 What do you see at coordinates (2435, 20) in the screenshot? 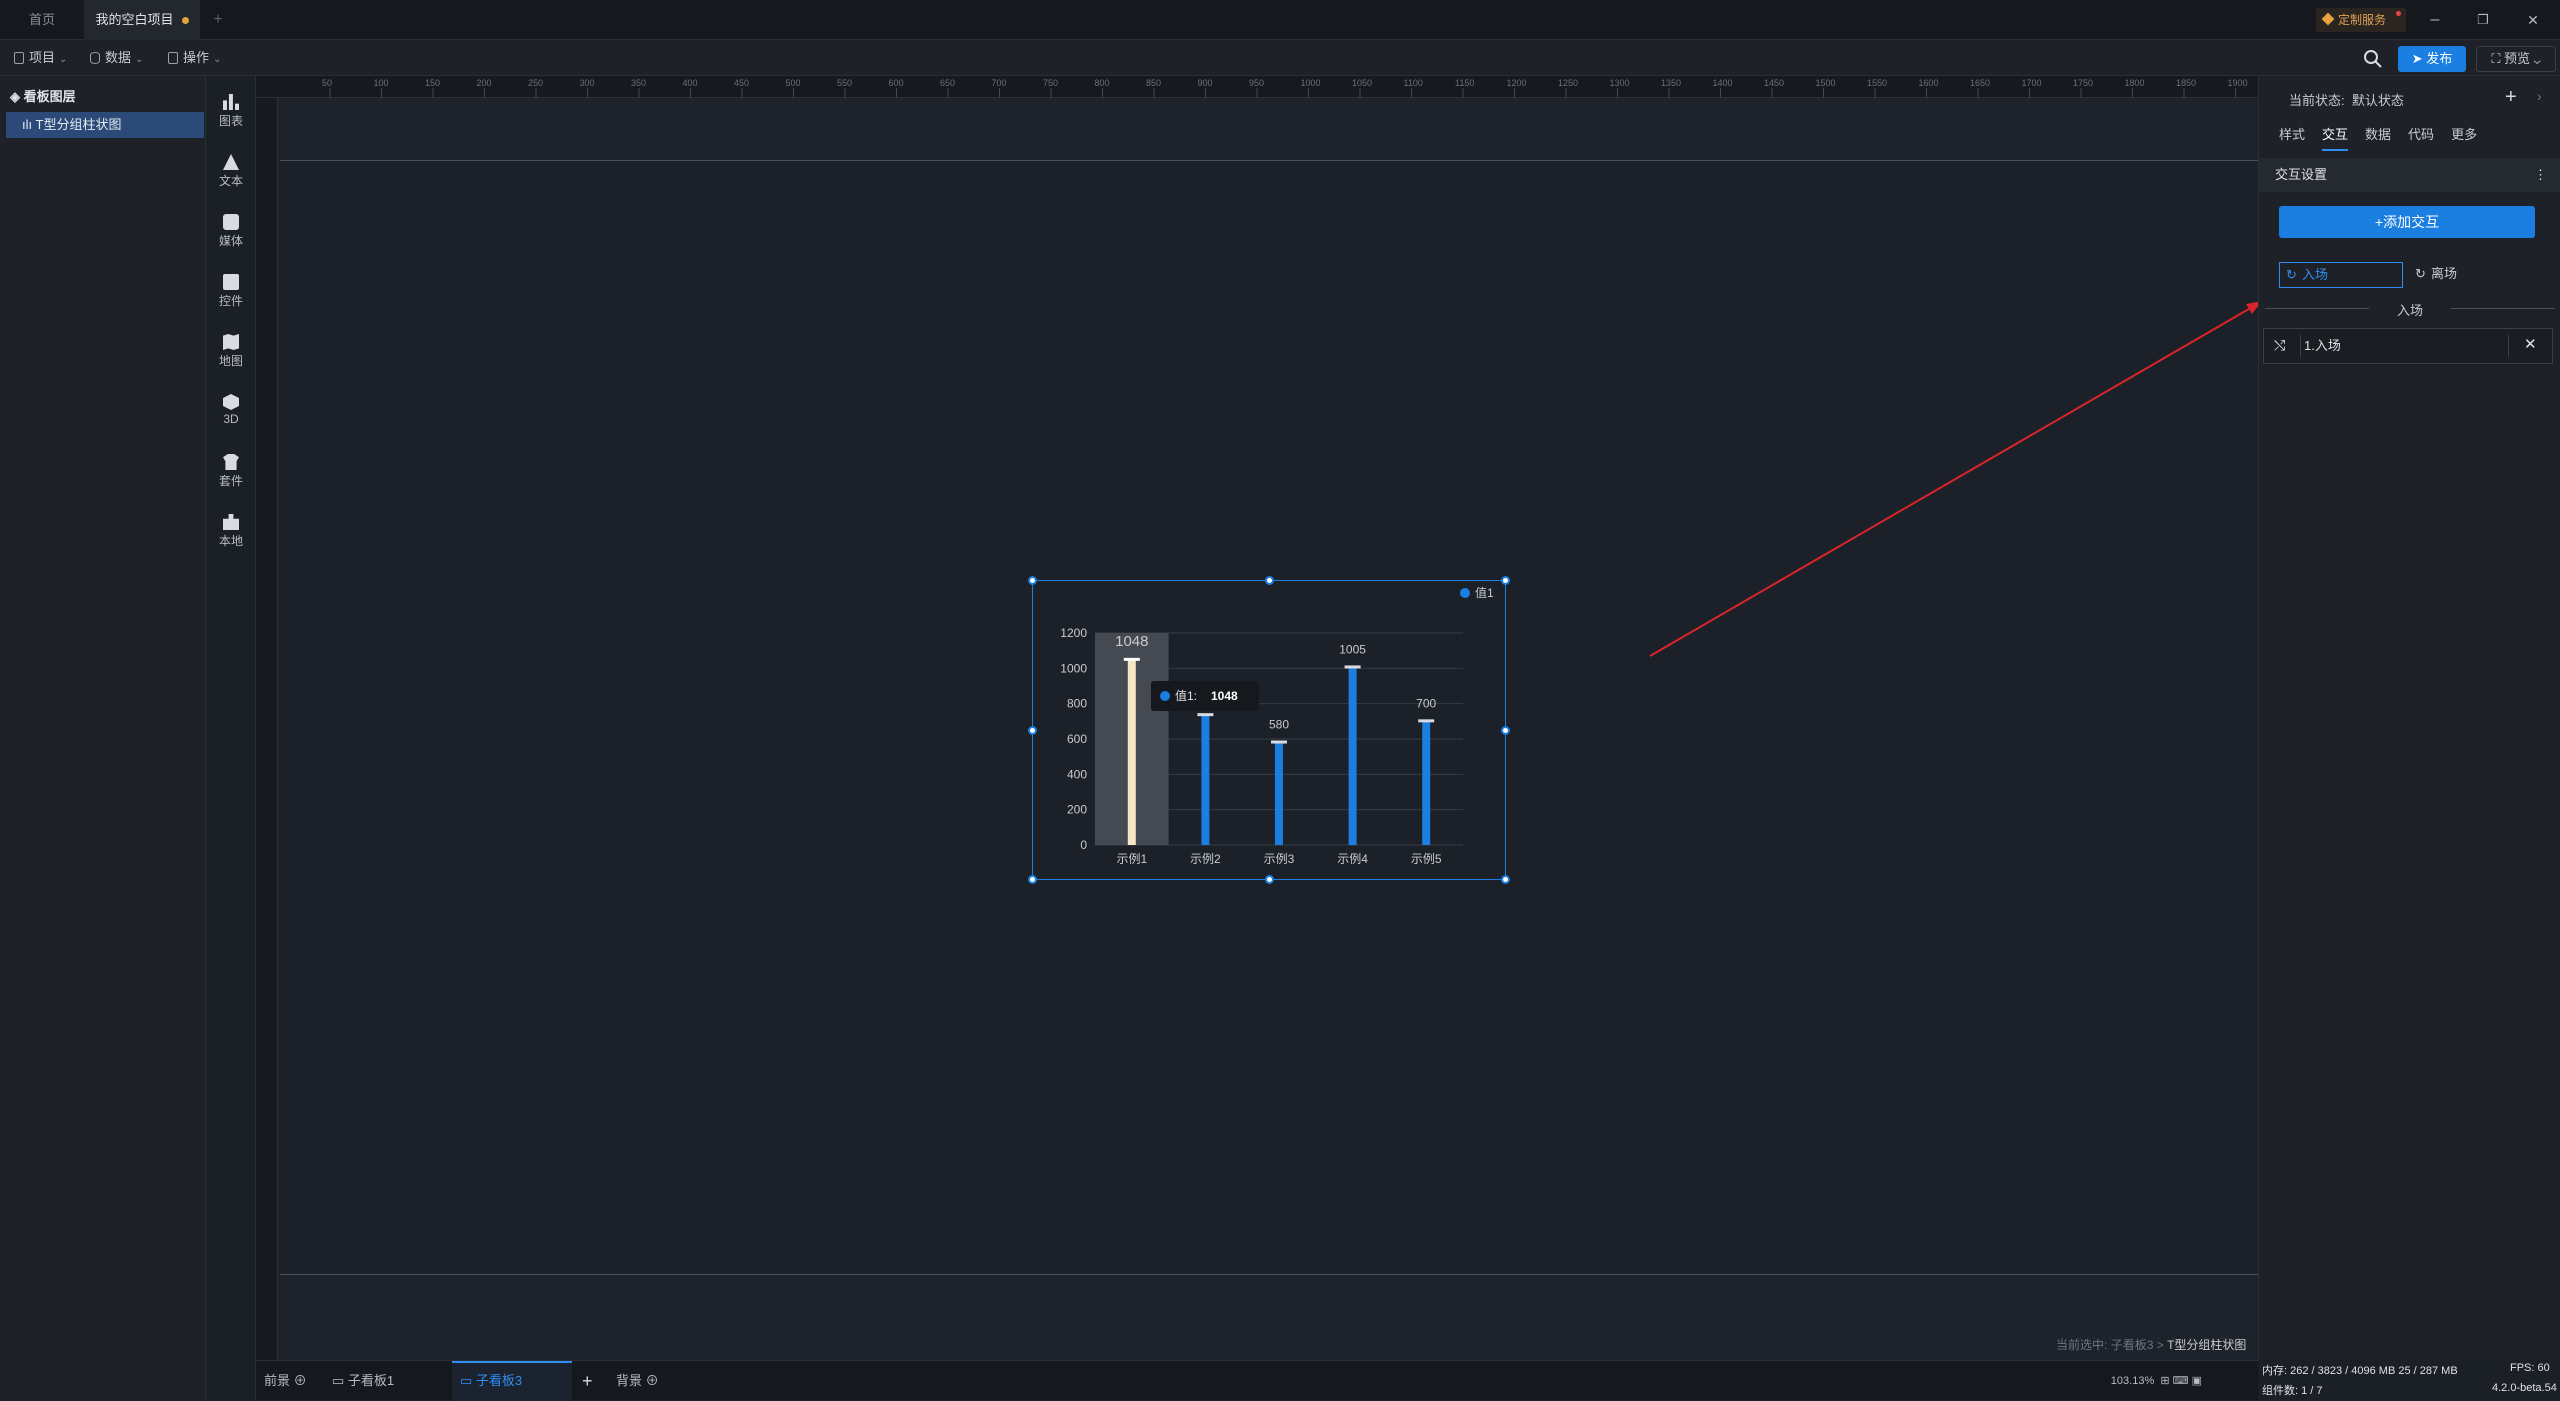
I see `minimize-button: –` at bounding box center [2435, 20].